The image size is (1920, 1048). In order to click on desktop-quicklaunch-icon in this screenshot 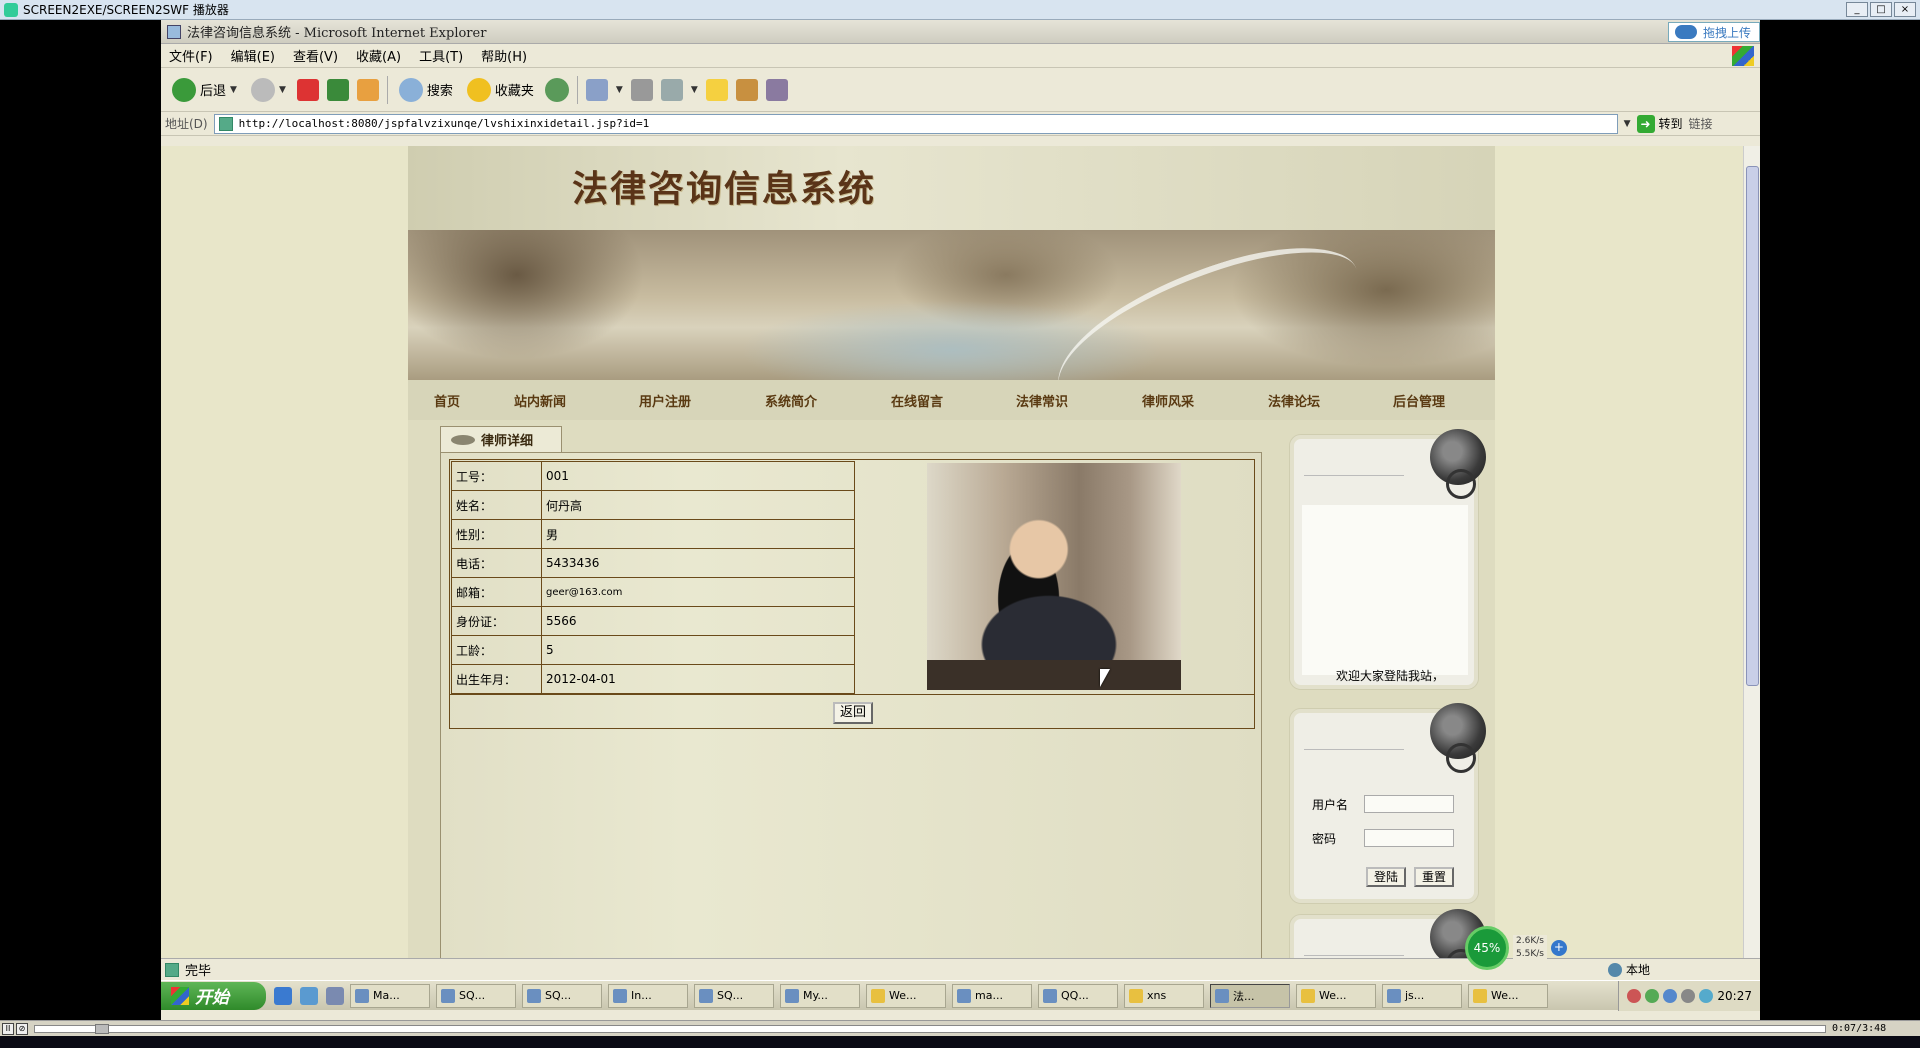, I will do `click(309, 995)`.